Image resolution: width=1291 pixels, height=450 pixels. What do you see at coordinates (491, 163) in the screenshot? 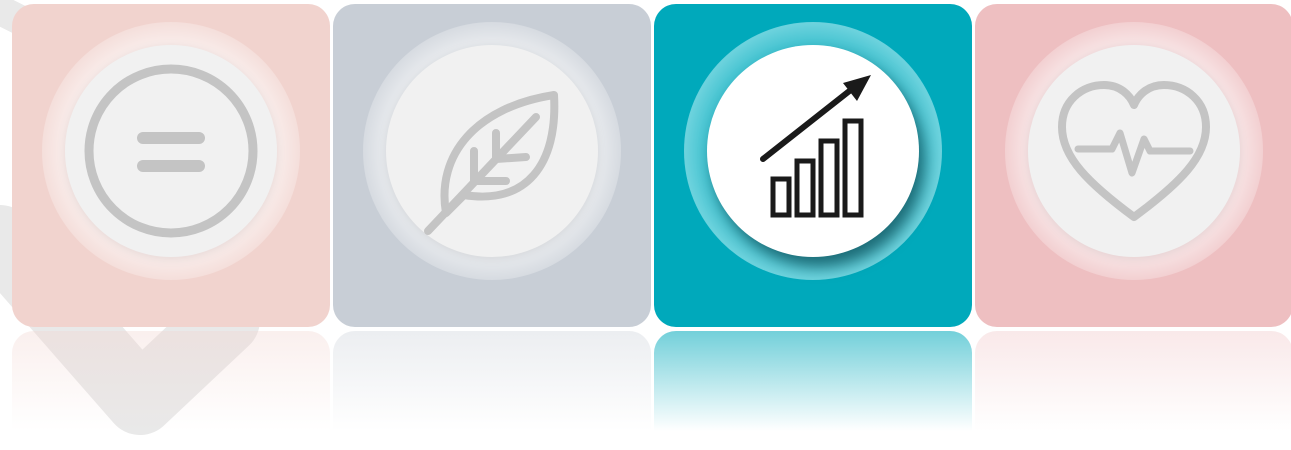
I see `leaf-icon` at bounding box center [491, 163].